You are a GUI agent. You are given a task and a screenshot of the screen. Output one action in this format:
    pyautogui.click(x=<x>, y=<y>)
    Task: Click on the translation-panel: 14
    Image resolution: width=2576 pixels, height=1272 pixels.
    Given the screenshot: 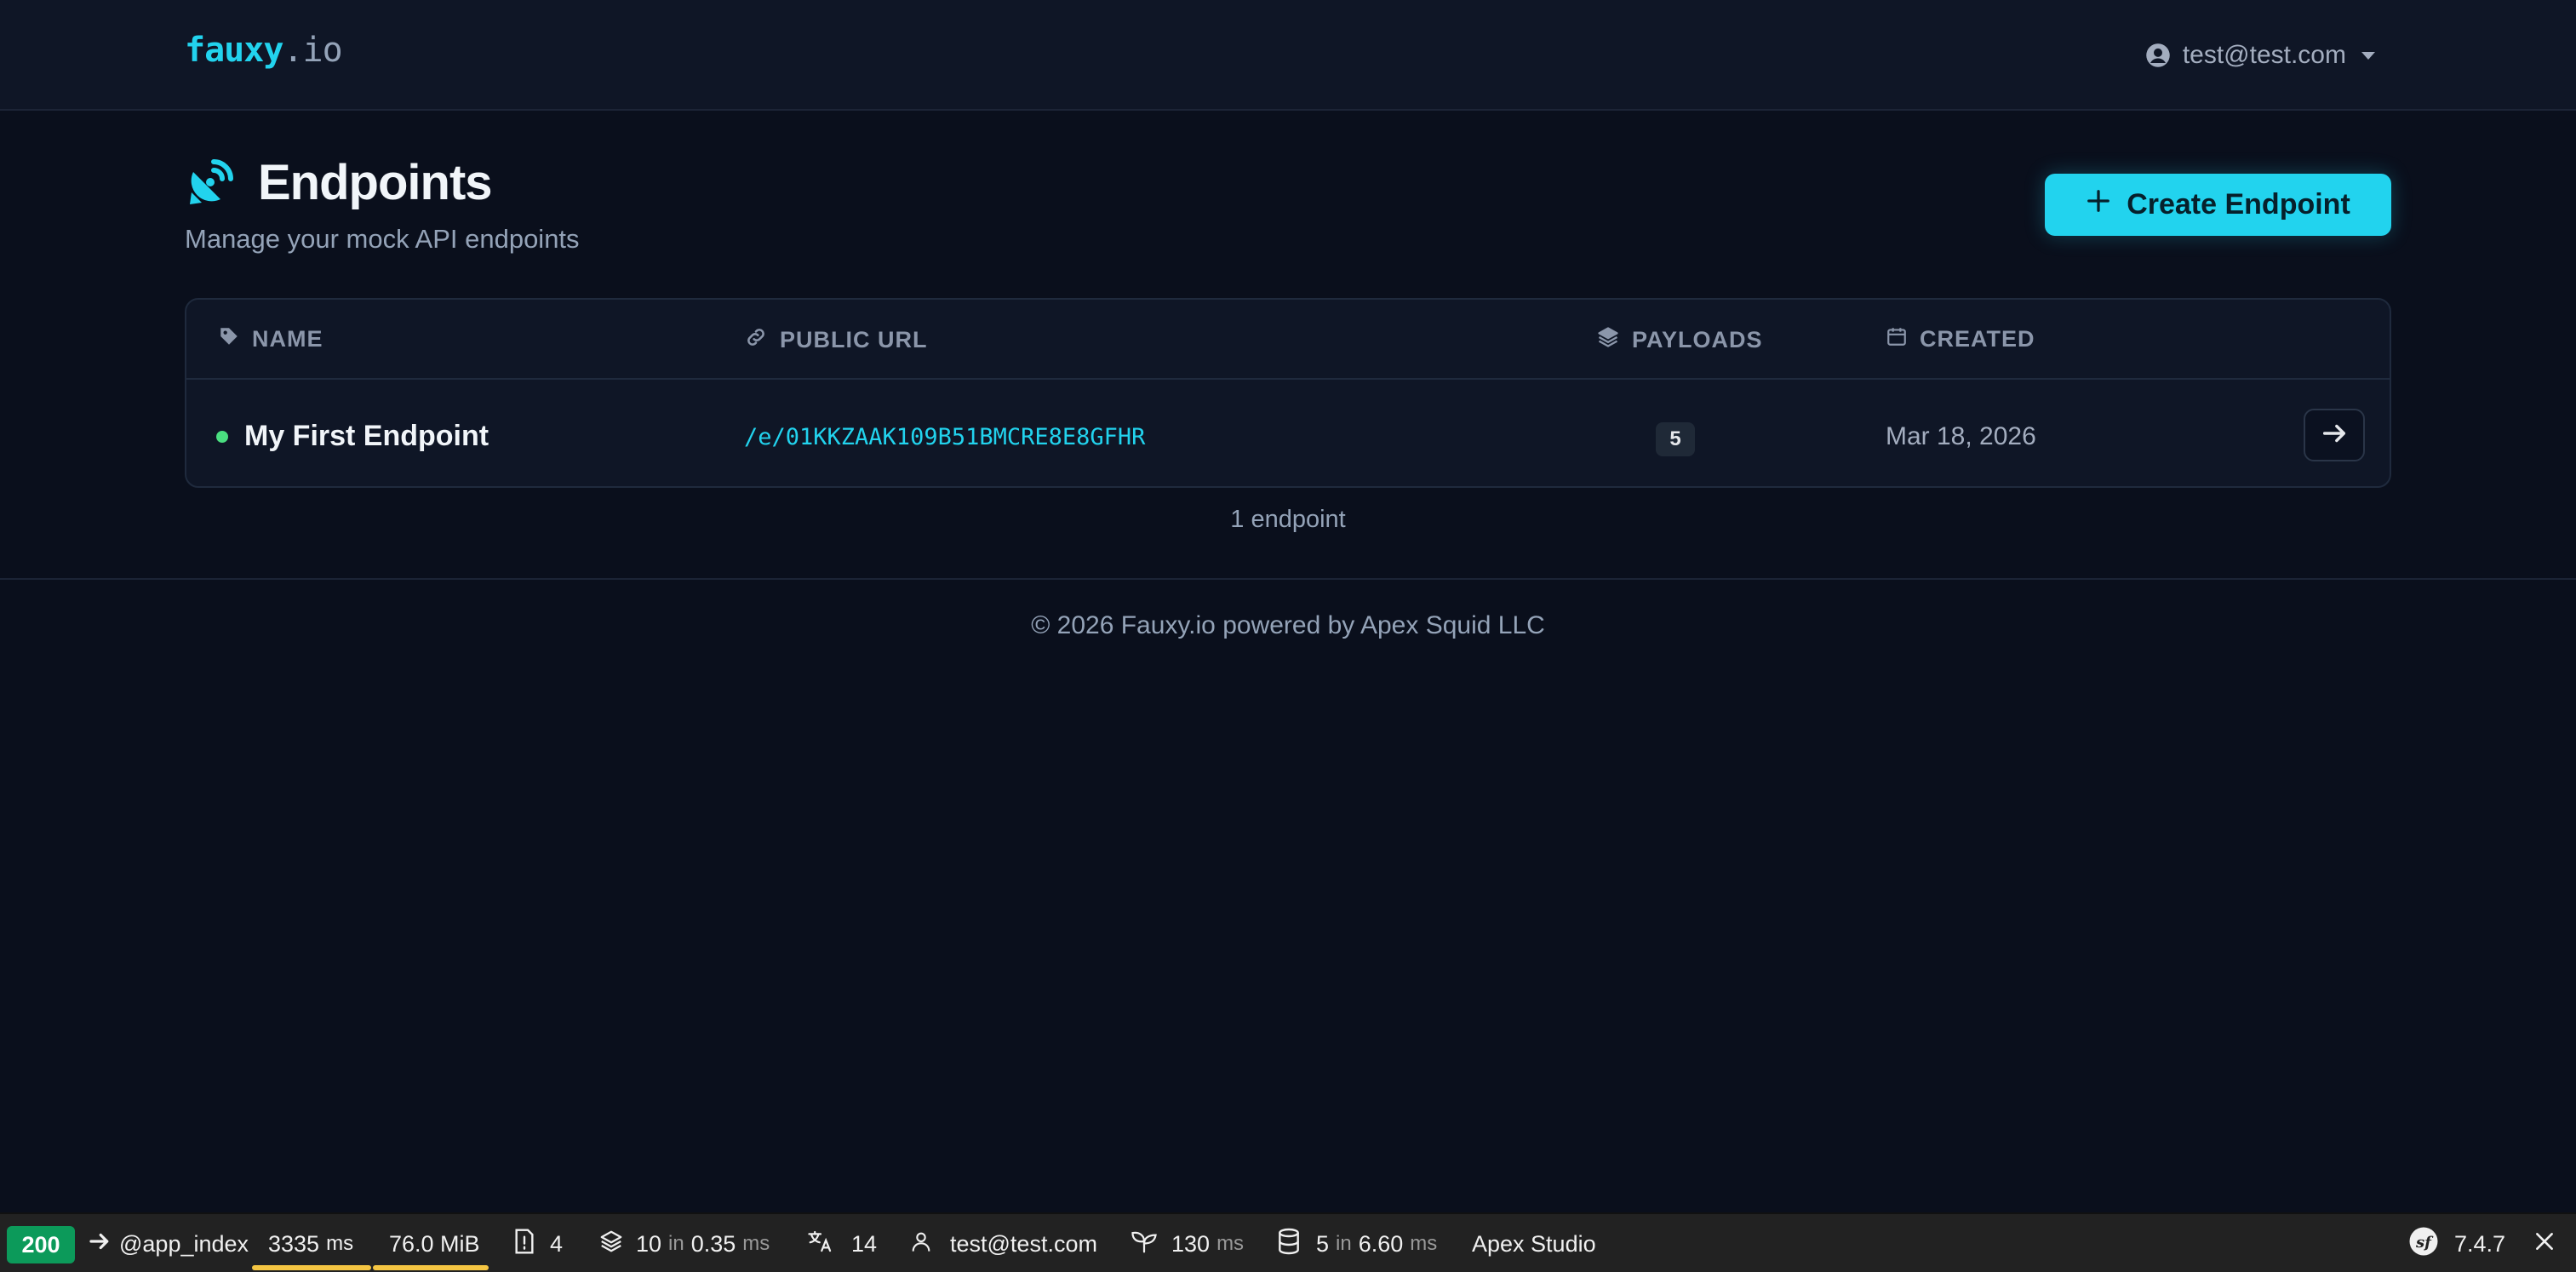 What is the action you would take?
    pyautogui.click(x=842, y=1243)
    